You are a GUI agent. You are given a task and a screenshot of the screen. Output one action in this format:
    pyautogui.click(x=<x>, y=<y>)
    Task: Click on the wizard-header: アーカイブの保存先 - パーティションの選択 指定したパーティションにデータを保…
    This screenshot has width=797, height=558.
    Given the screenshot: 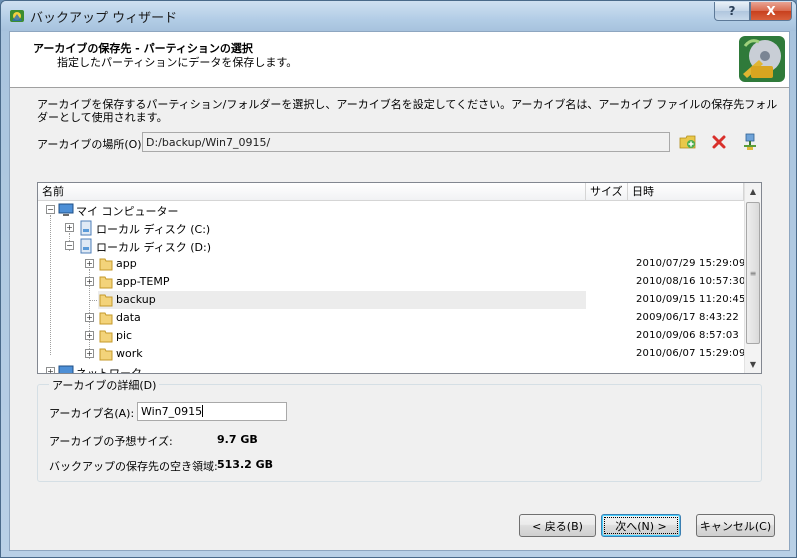 What is the action you would take?
    pyautogui.click(x=399, y=60)
    